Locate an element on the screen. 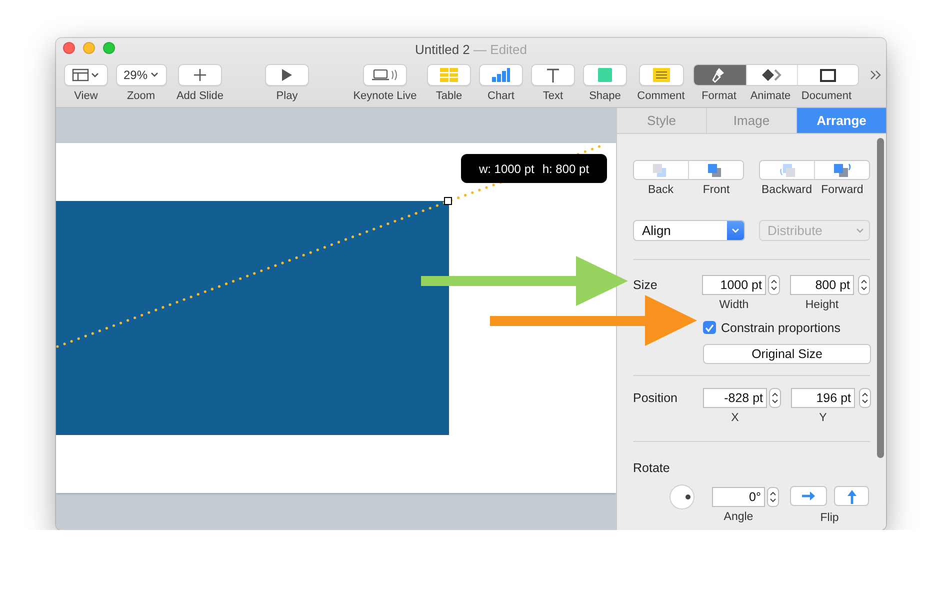  flip-vertical-button is located at coordinates (851, 496).